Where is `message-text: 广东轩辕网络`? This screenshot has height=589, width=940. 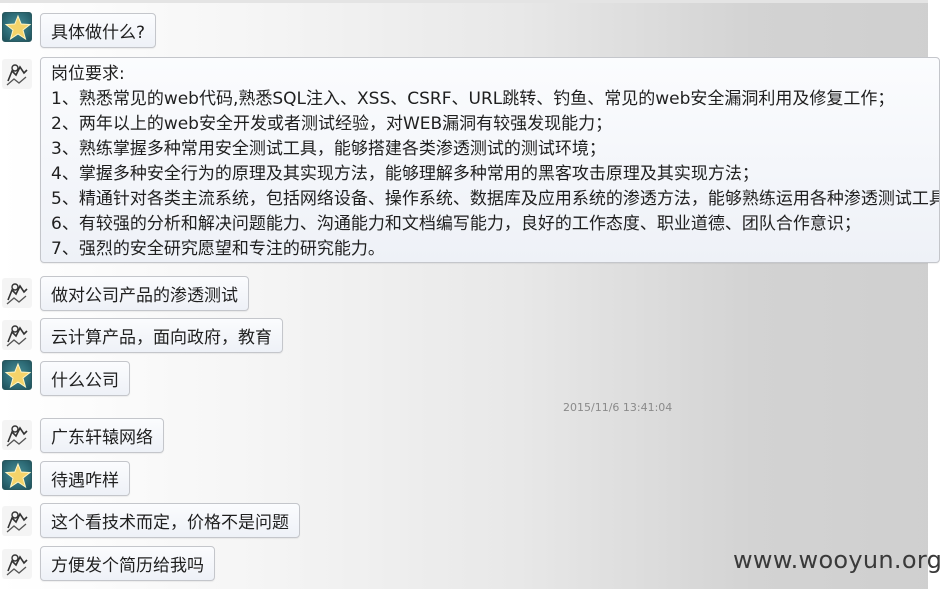
message-text: 广东轩辕网络 is located at coordinates (102, 438).